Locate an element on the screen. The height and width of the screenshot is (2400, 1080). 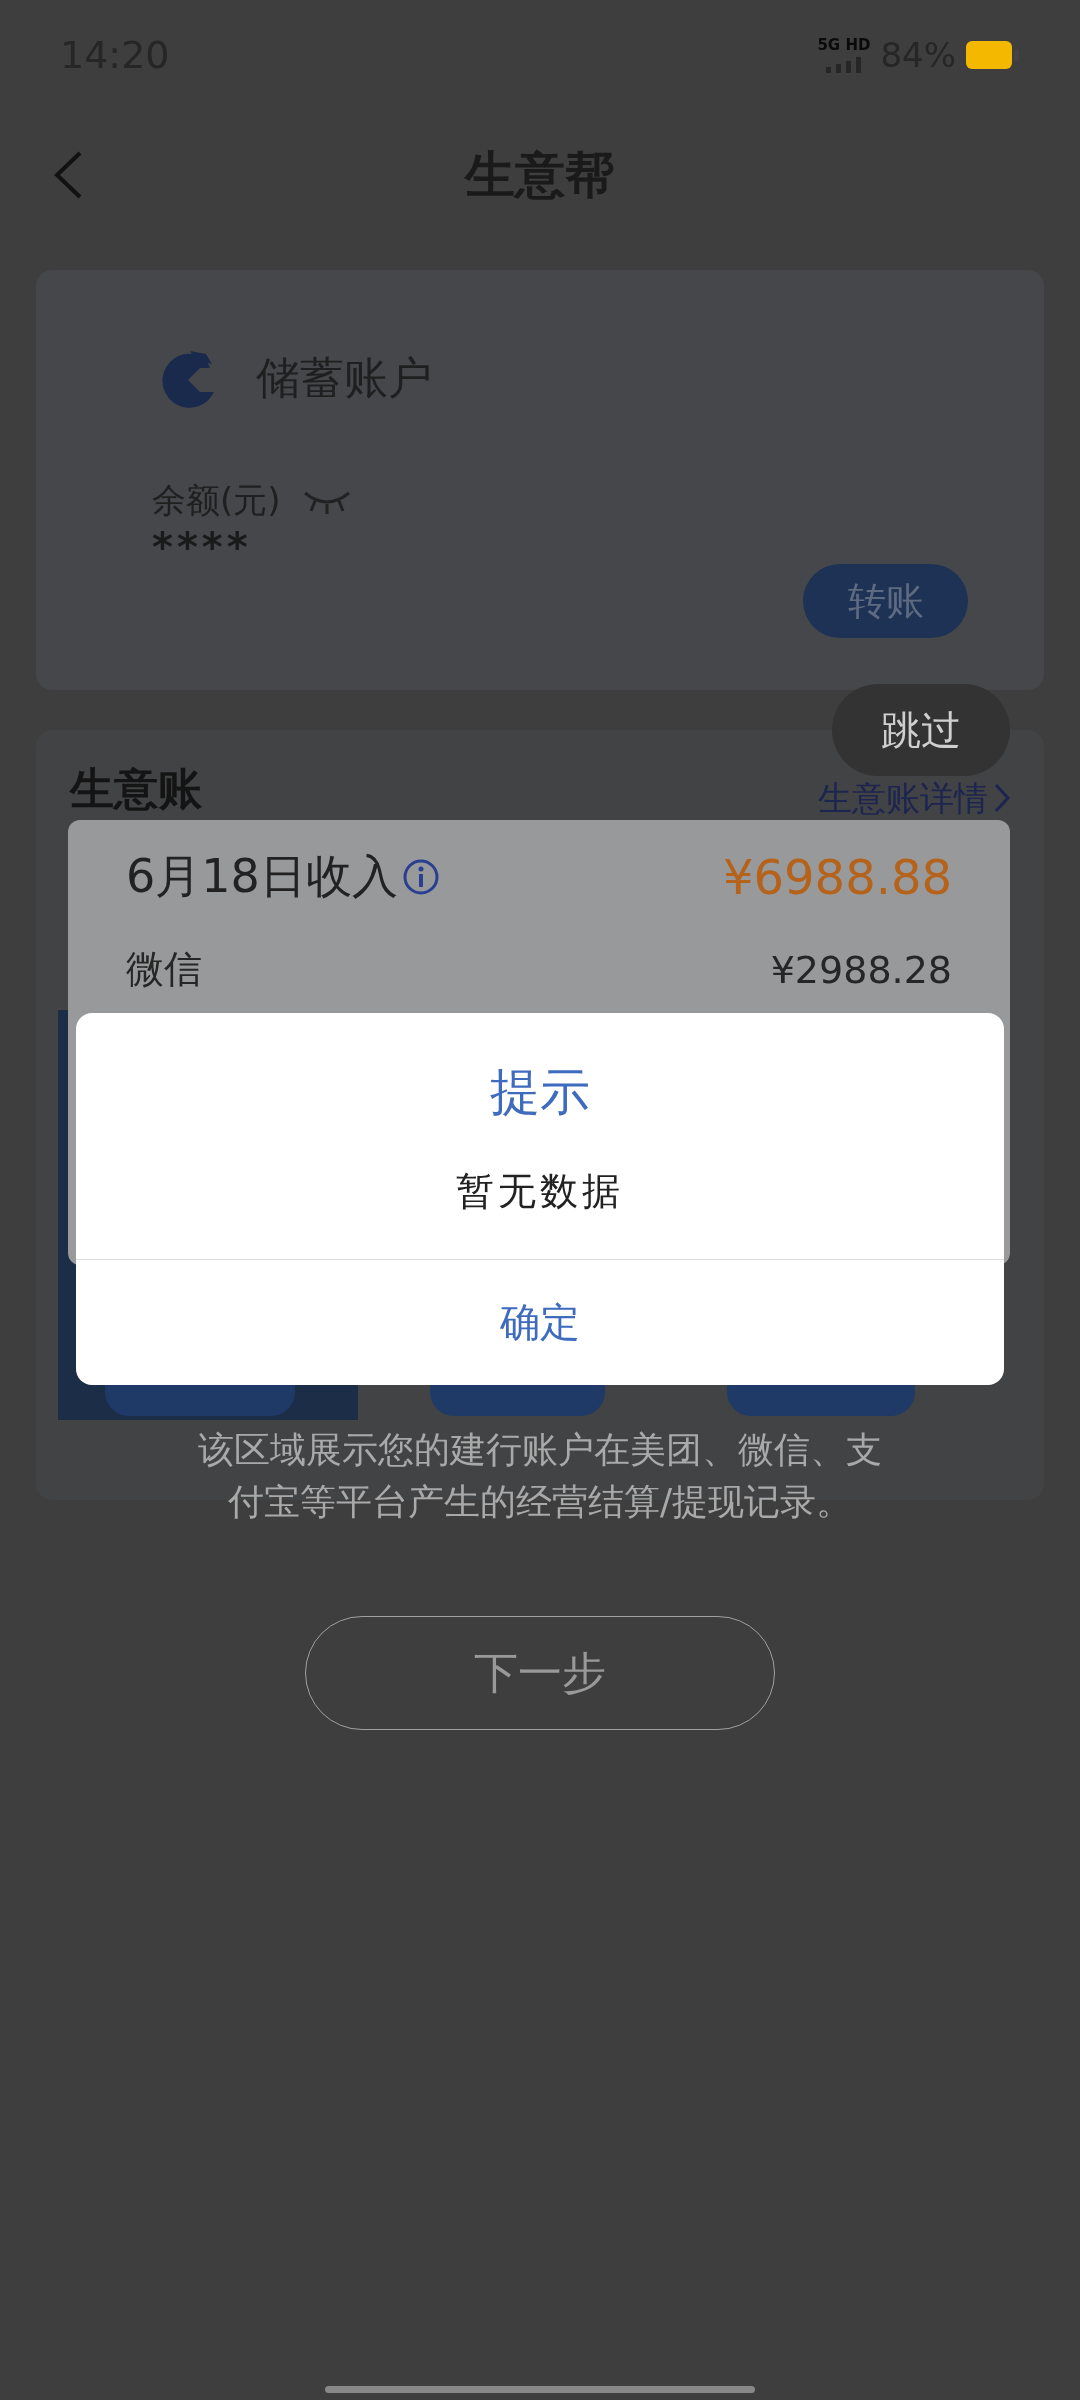
confirm-button: 确定 is located at coordinates (540, 1322).